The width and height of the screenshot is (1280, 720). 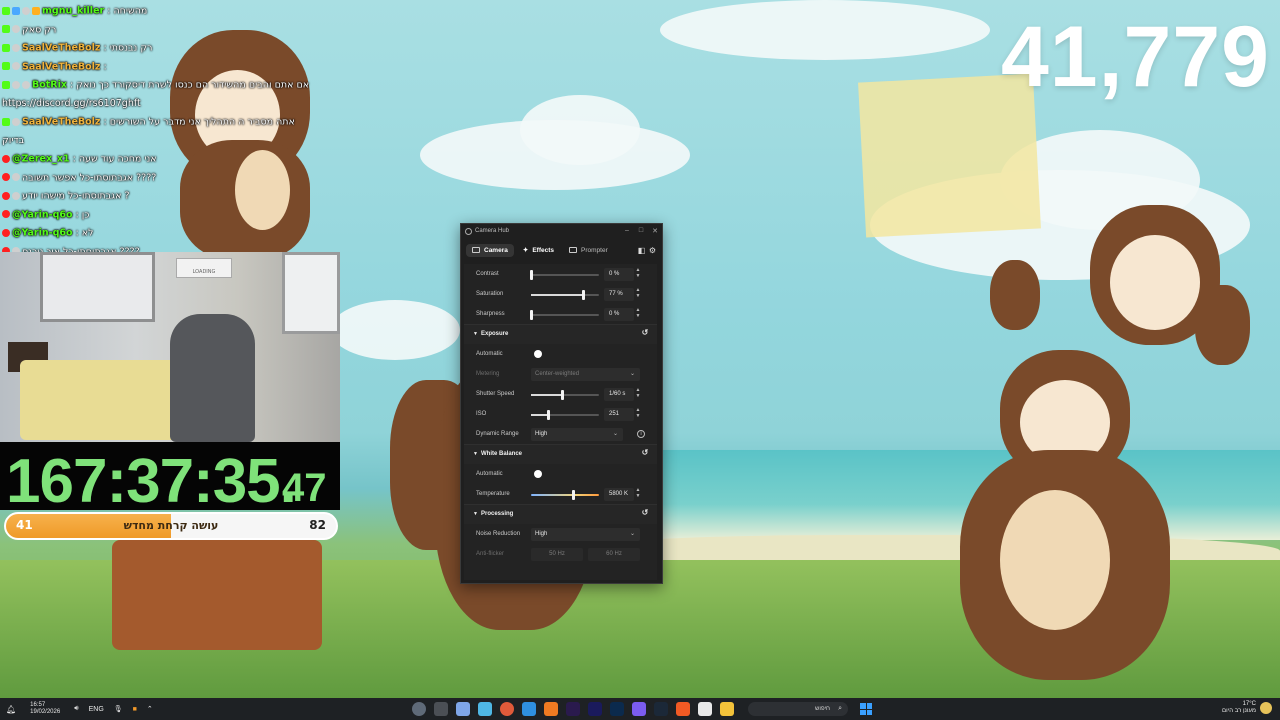 What do you see at coordinates (595, 709) in the screenshot?
I see `premiere-icon` at bounding box center [595, 709].